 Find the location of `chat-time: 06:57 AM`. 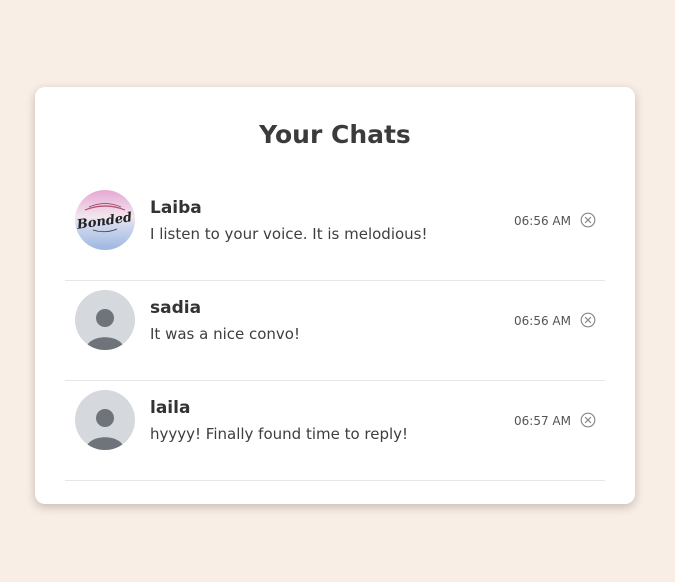

chat-time: 06:57 AM is located at coordinates (542, 421).